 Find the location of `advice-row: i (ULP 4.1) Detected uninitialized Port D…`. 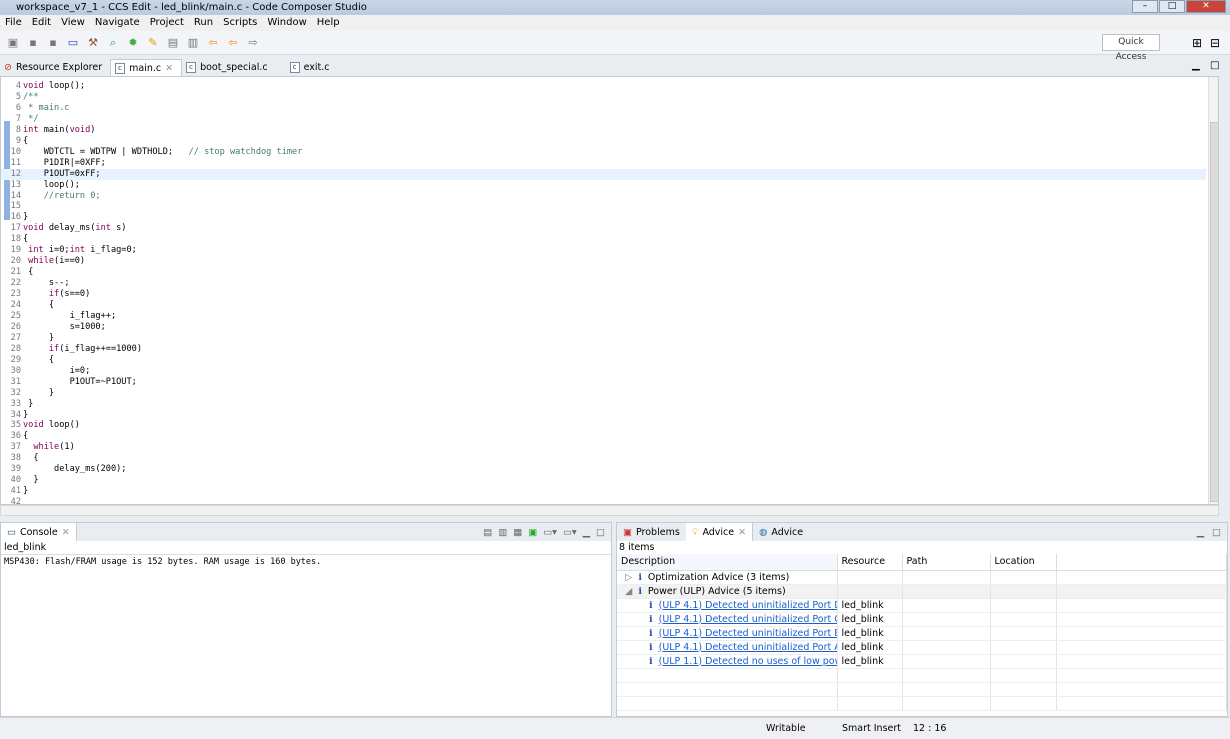

advice-row: i (ULP 4.1) Detected uninitialized Port D… is located at coordinates (922, 605).